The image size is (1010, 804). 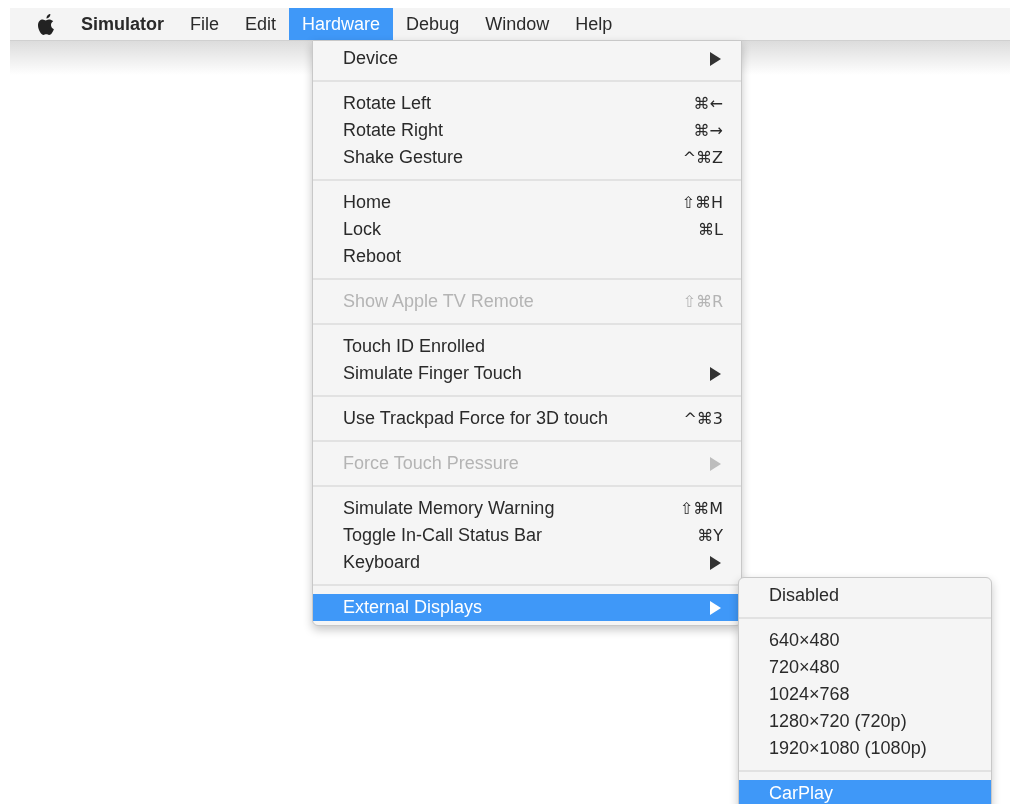 What do you see at coordinates (865, 721) in the screenshot?
I see `menu-item: 1280×720 (720p)` at bounding box center [865, 721].